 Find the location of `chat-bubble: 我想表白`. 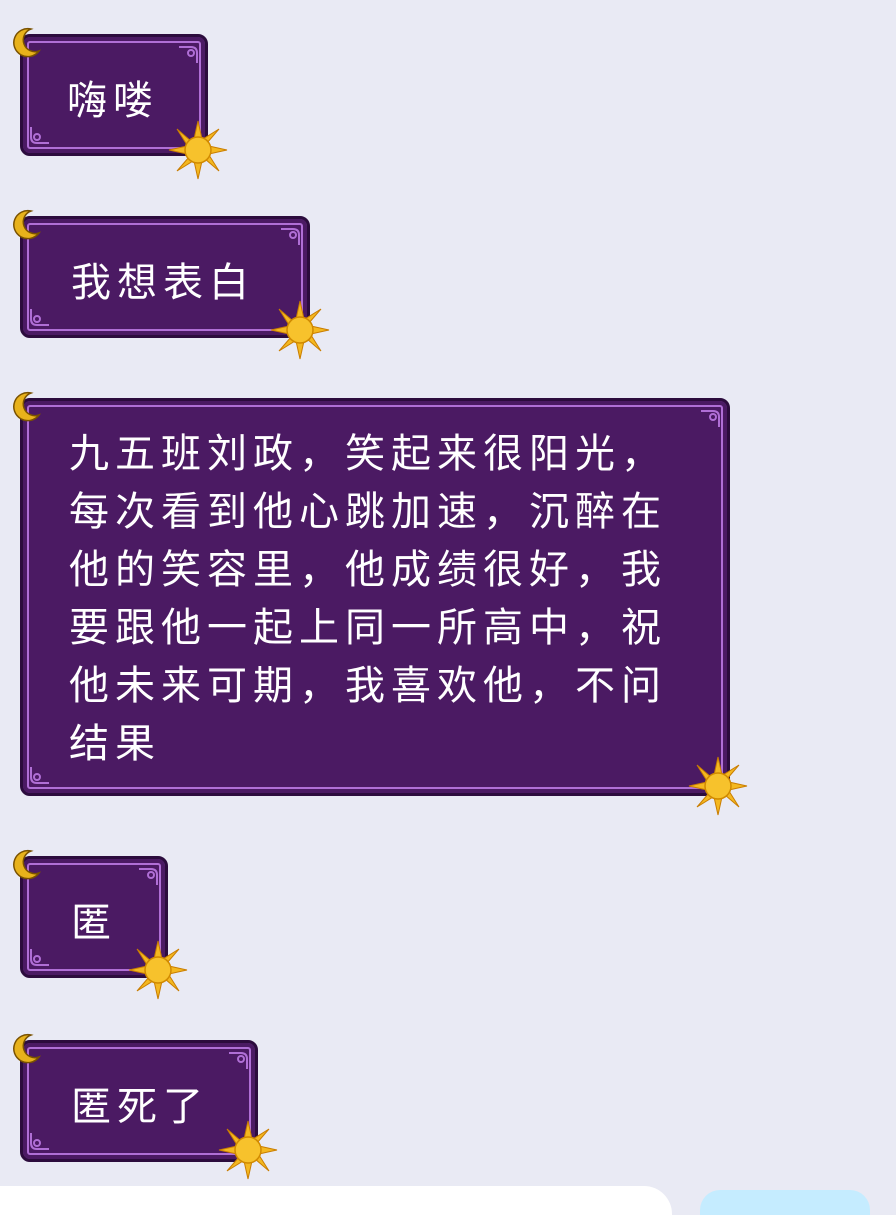

chat-bubble: 我想表白 is located at coordinates (171, 284).